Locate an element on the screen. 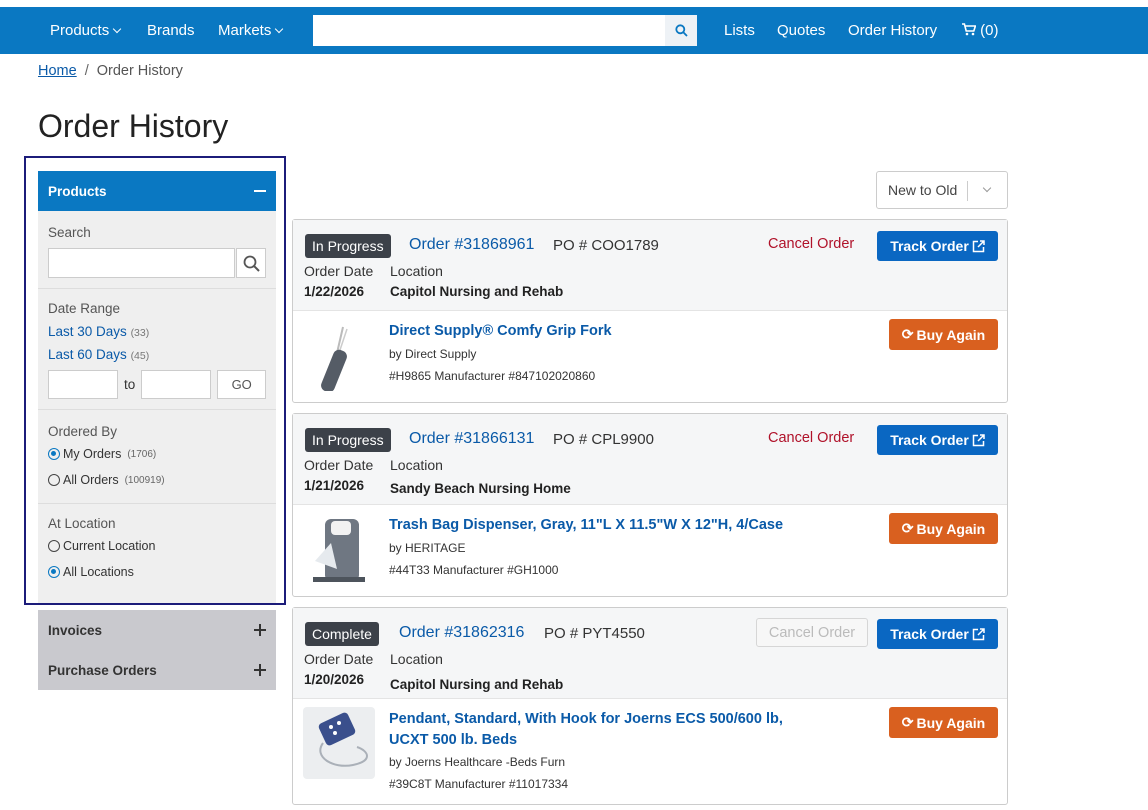 The height and width of the screenshot is (810, 1148). dispenser-image is located at coordinates (339, 550).